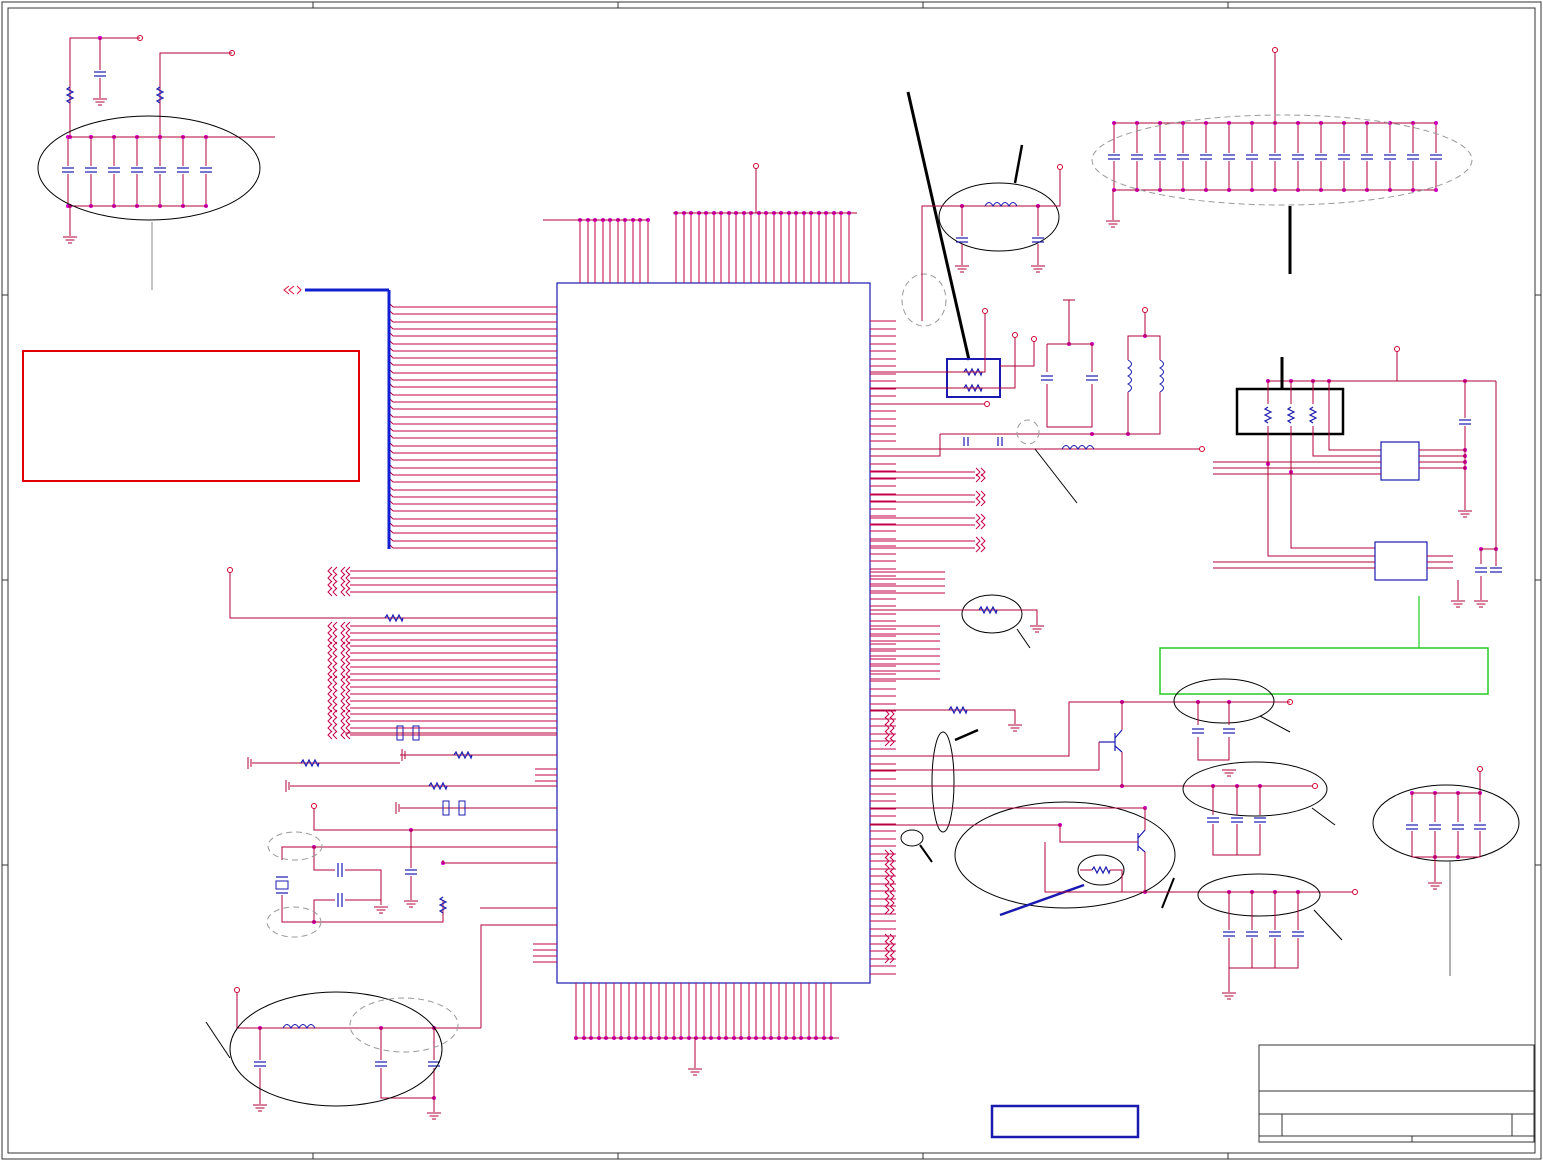 The width and height of the screenshot is (1543, 1161). Describe the element at coordinates (1396, 1093) in the screenshot. I see `title-block` at that location.